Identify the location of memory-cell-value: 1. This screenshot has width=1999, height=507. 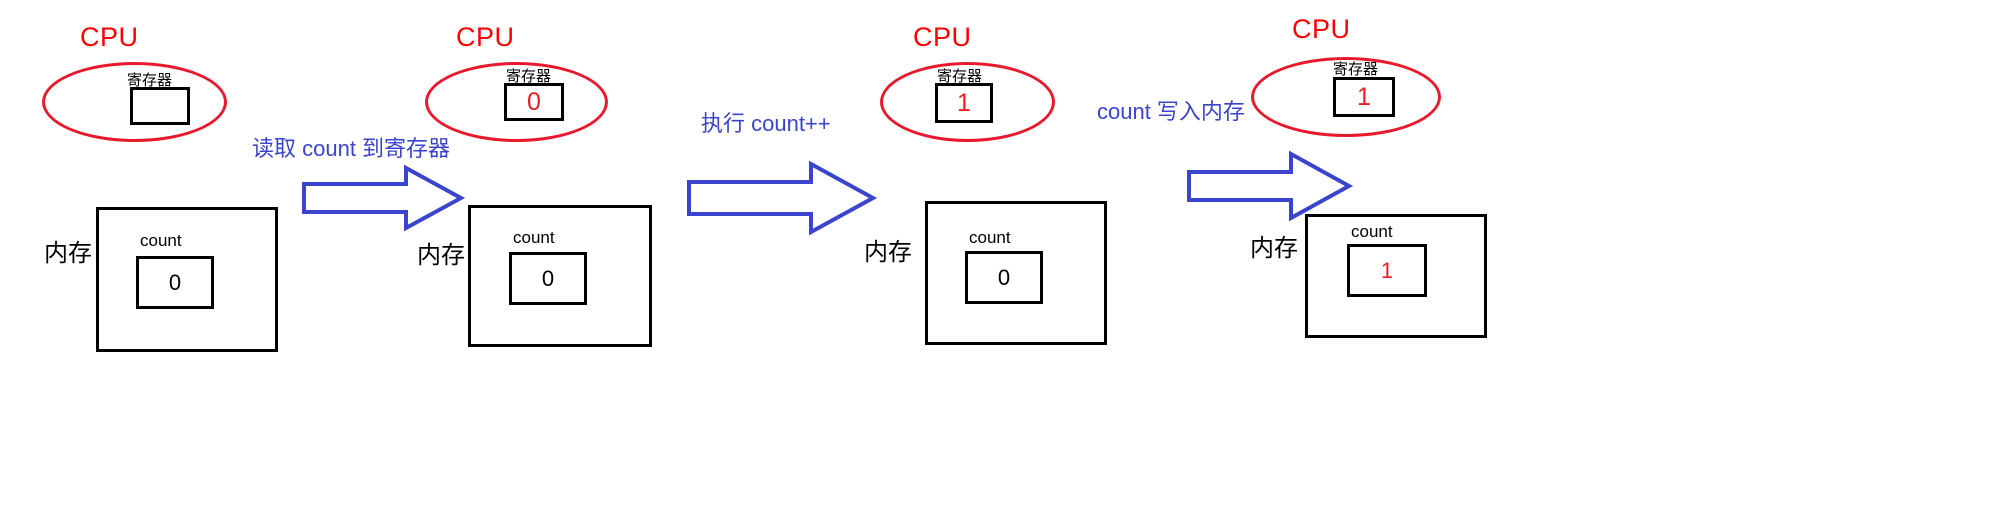
(1387, 270).